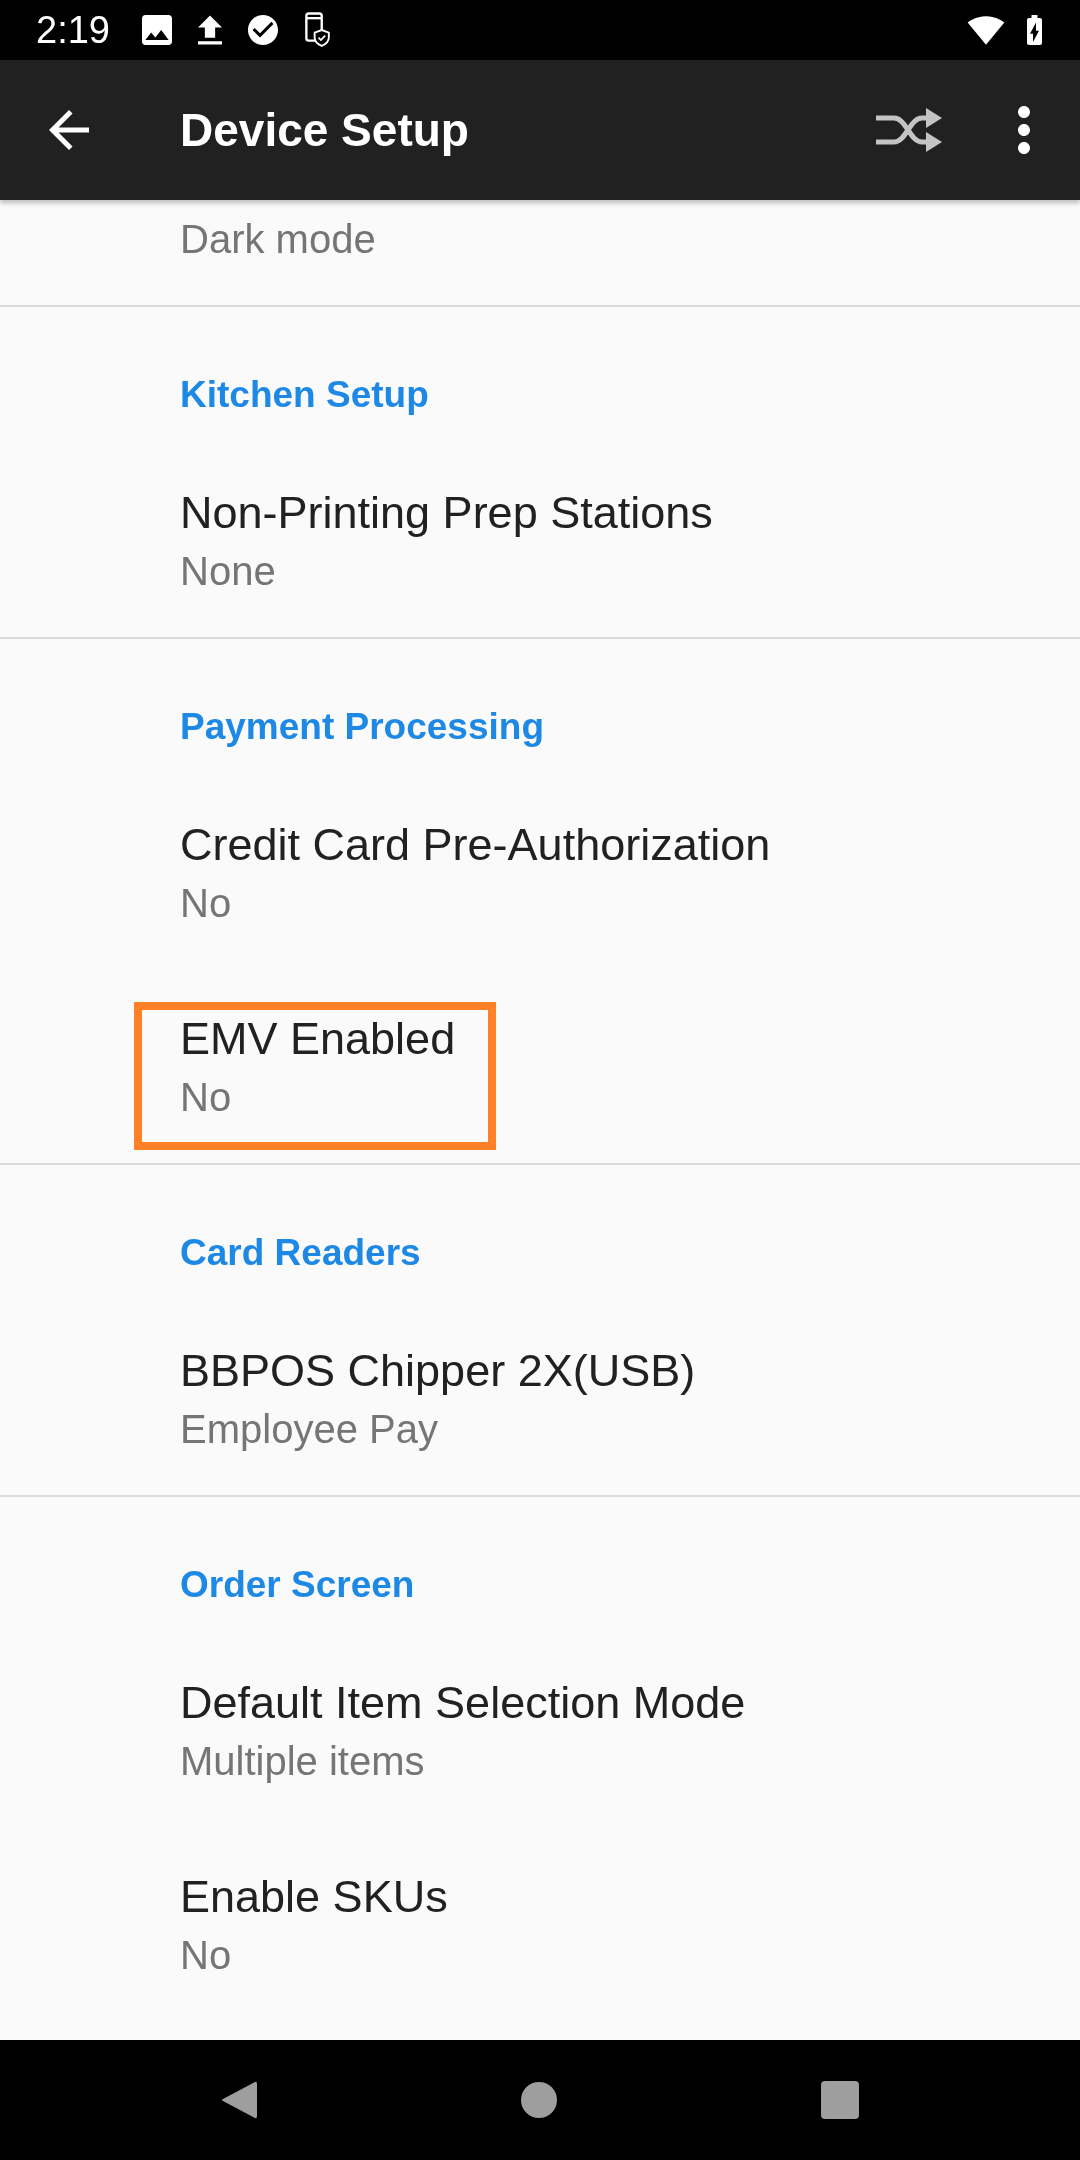 This screenshot has width=1080, height=2160. What do you see at coordinates (297, 1585) in the screenshot?
I see `category-header: Order Screen` at bounding box center [297, 1585].